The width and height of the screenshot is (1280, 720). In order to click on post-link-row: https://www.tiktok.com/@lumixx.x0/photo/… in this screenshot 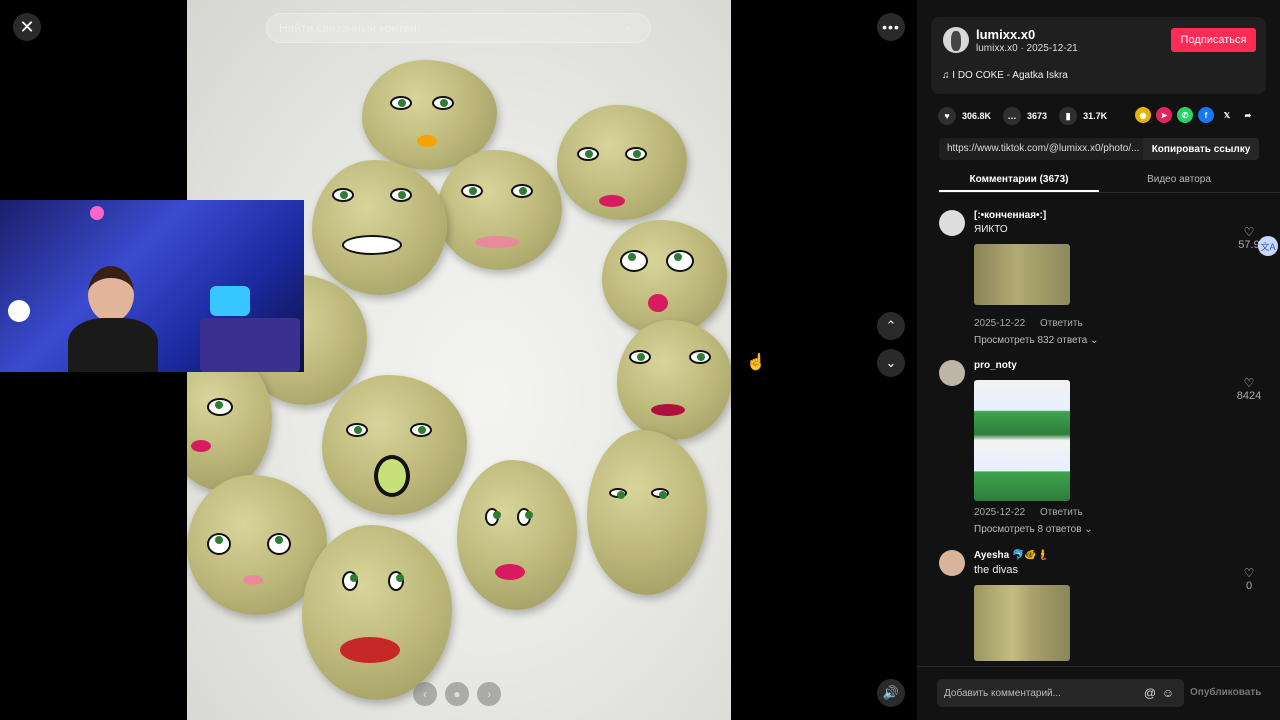, I will do `click(1099, 149)`.